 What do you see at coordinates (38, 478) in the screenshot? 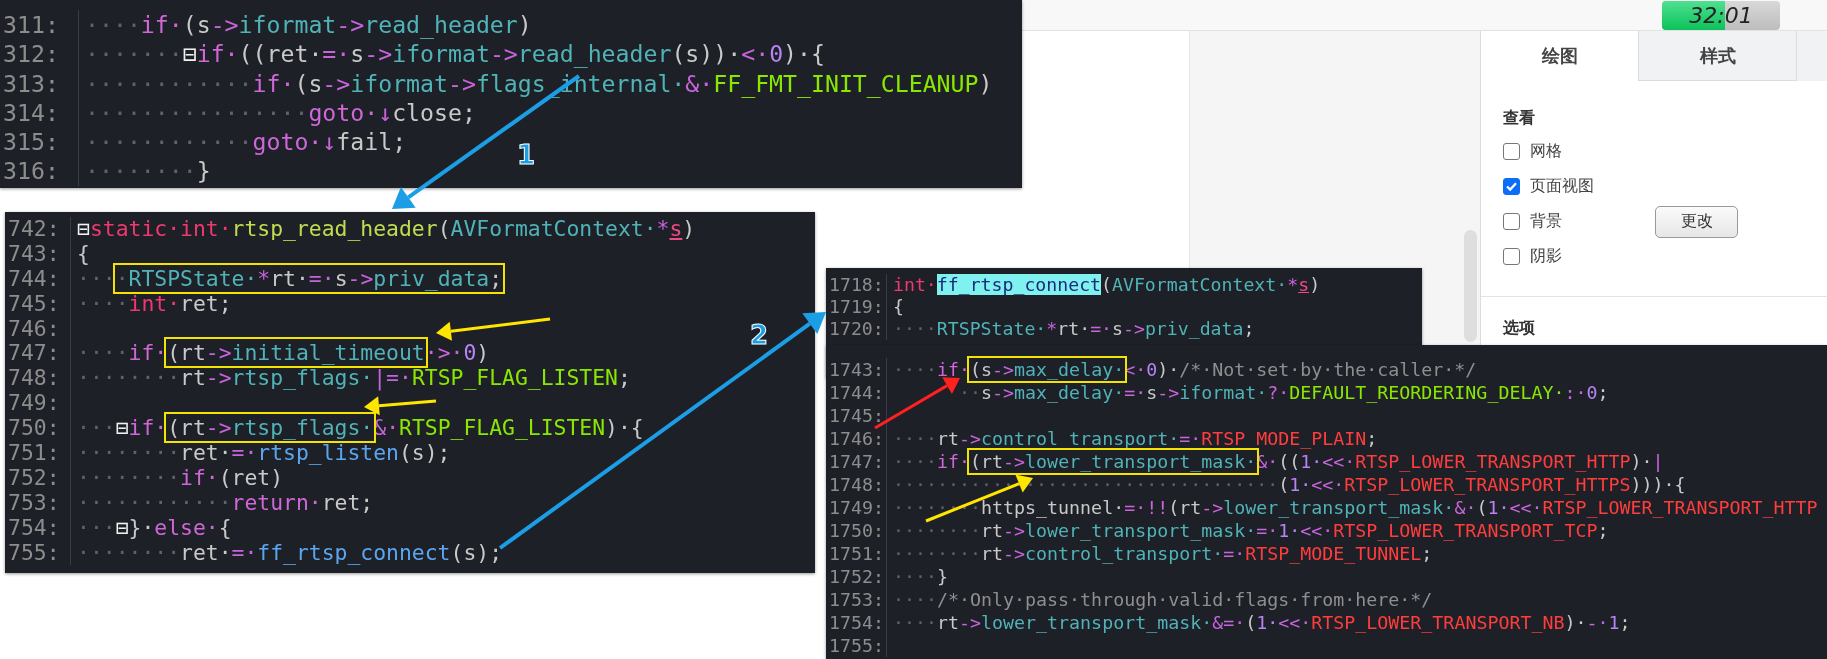
I see `line-number: 752:` at bounding box center [38, 478].